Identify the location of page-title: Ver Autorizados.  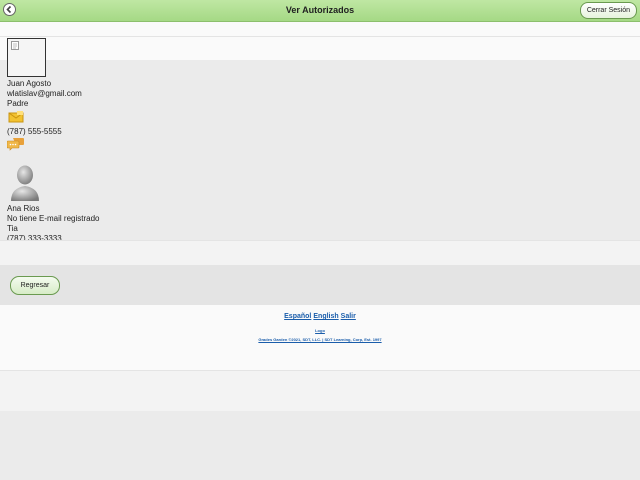
(320, 10).